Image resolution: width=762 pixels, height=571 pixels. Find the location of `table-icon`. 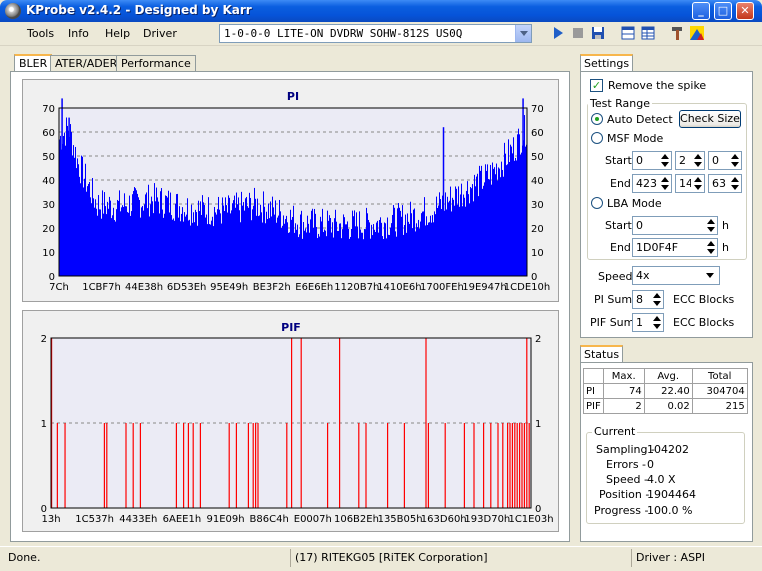

table-icon is located at coordinates (648, 33).